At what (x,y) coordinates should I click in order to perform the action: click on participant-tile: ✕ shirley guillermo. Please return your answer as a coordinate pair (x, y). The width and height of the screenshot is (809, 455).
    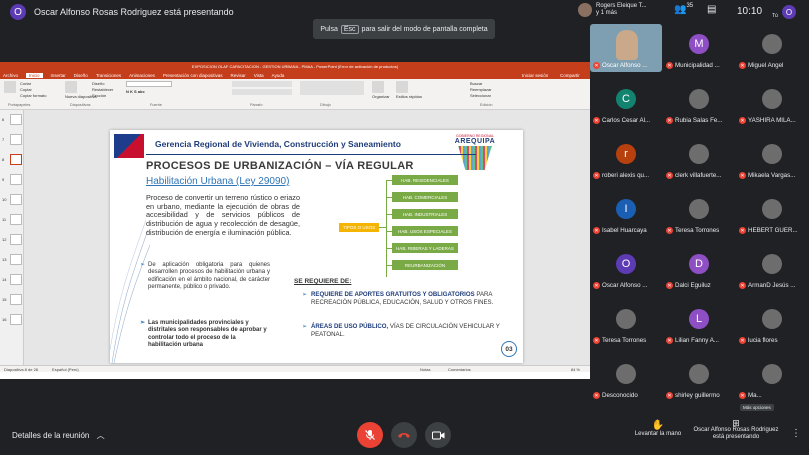
    Looking at the image, I should click on (699, 378).